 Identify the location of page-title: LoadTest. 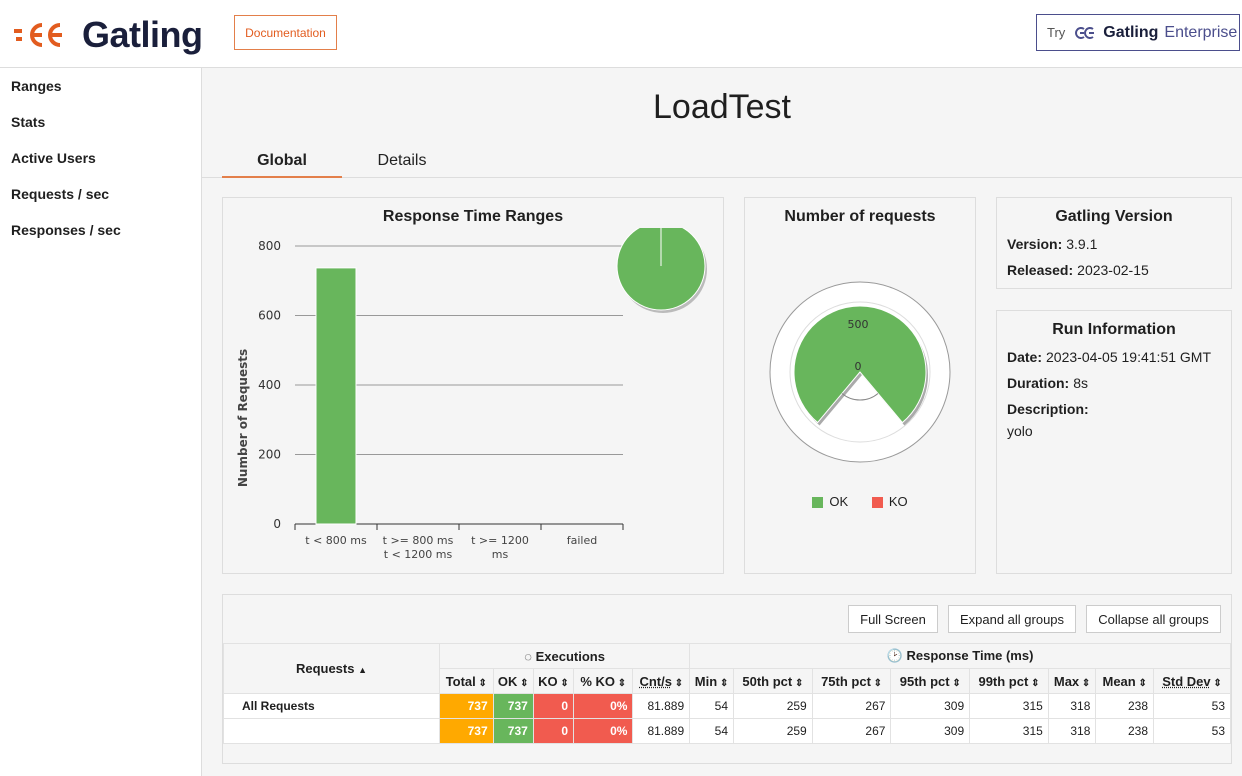
(722, 107).